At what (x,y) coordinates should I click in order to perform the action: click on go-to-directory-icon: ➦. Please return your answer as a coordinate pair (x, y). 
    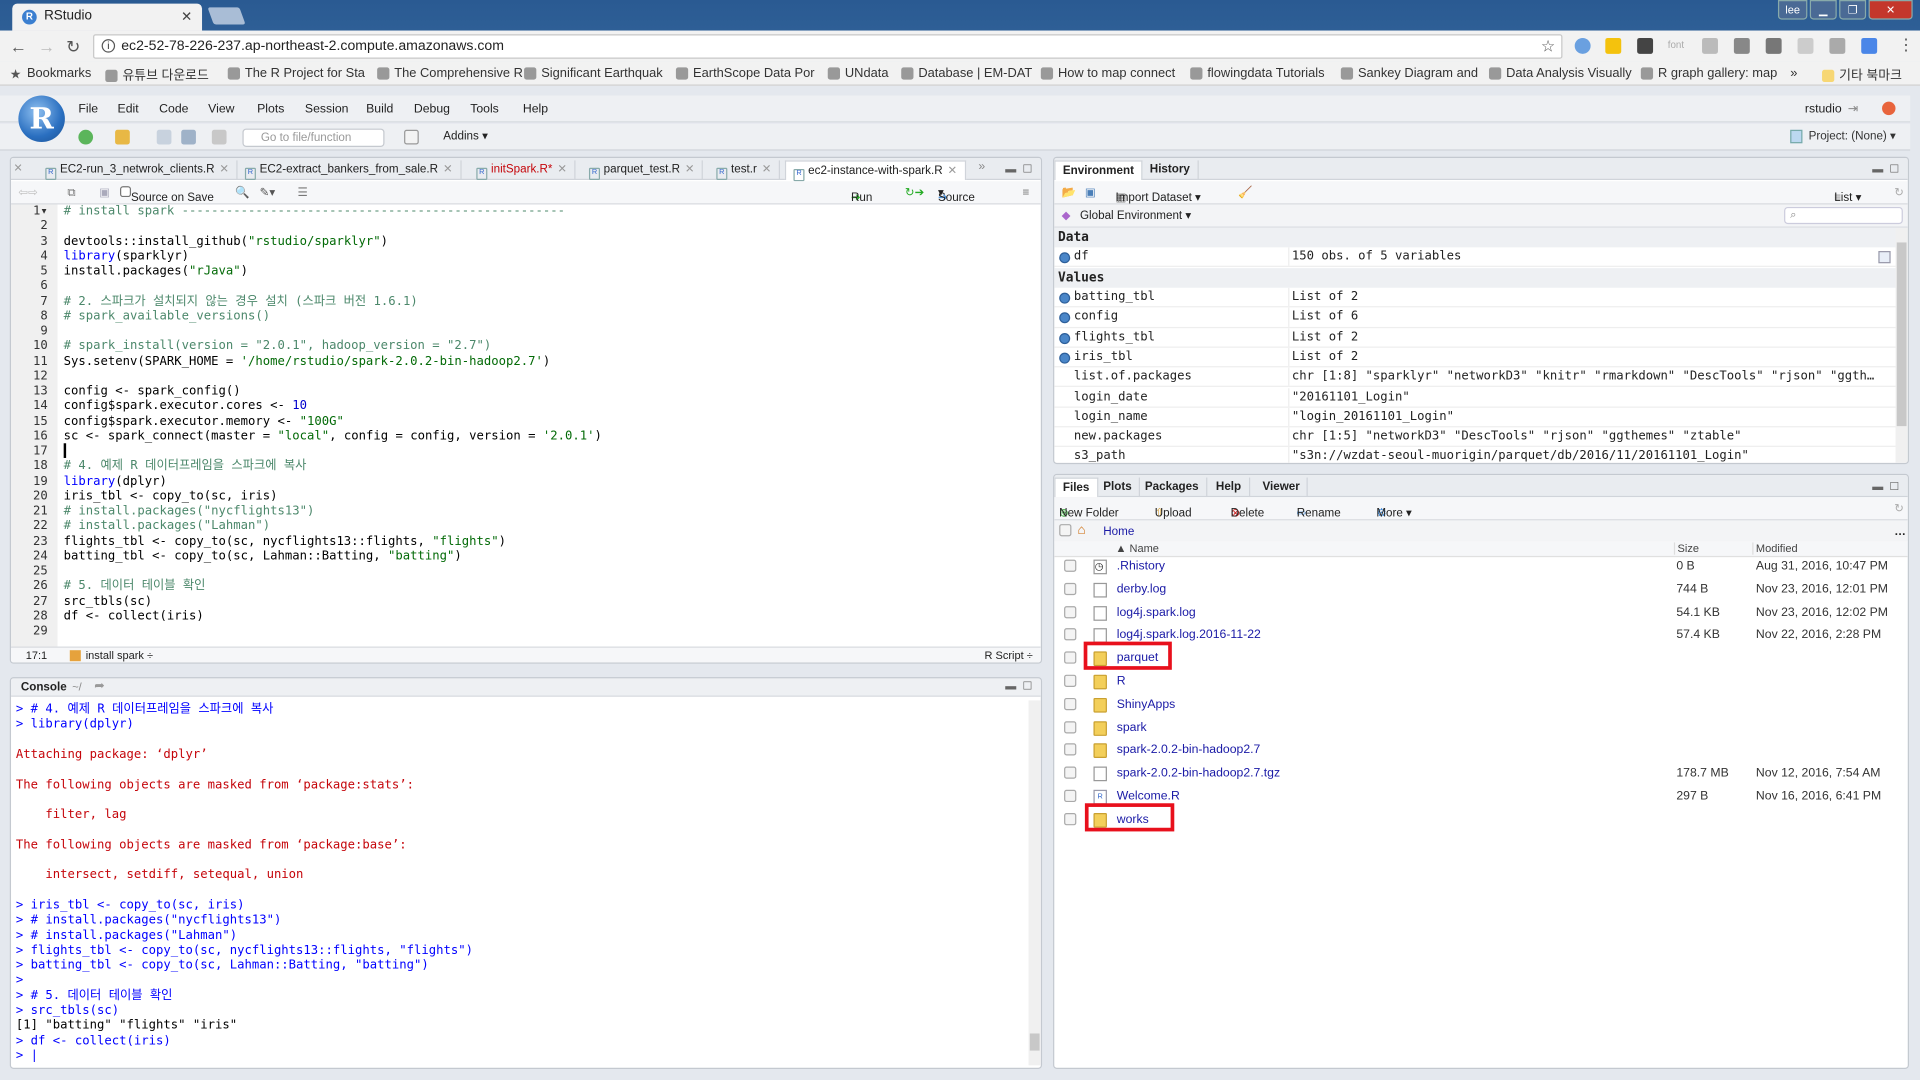
    Looking at the image, I should click on (99, 686).